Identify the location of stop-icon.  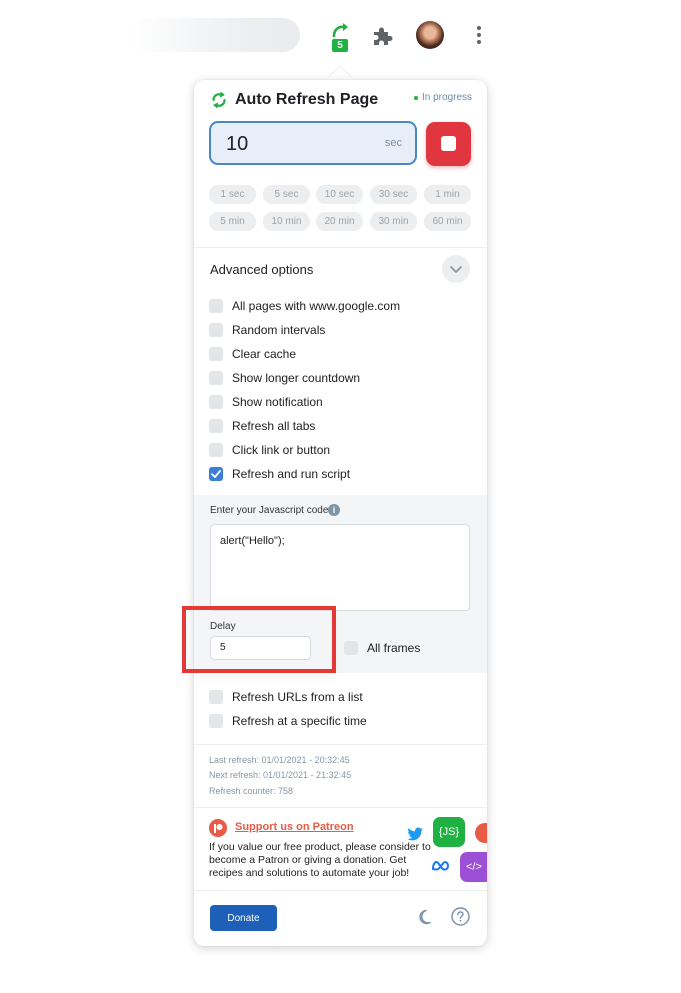
(448, 143).